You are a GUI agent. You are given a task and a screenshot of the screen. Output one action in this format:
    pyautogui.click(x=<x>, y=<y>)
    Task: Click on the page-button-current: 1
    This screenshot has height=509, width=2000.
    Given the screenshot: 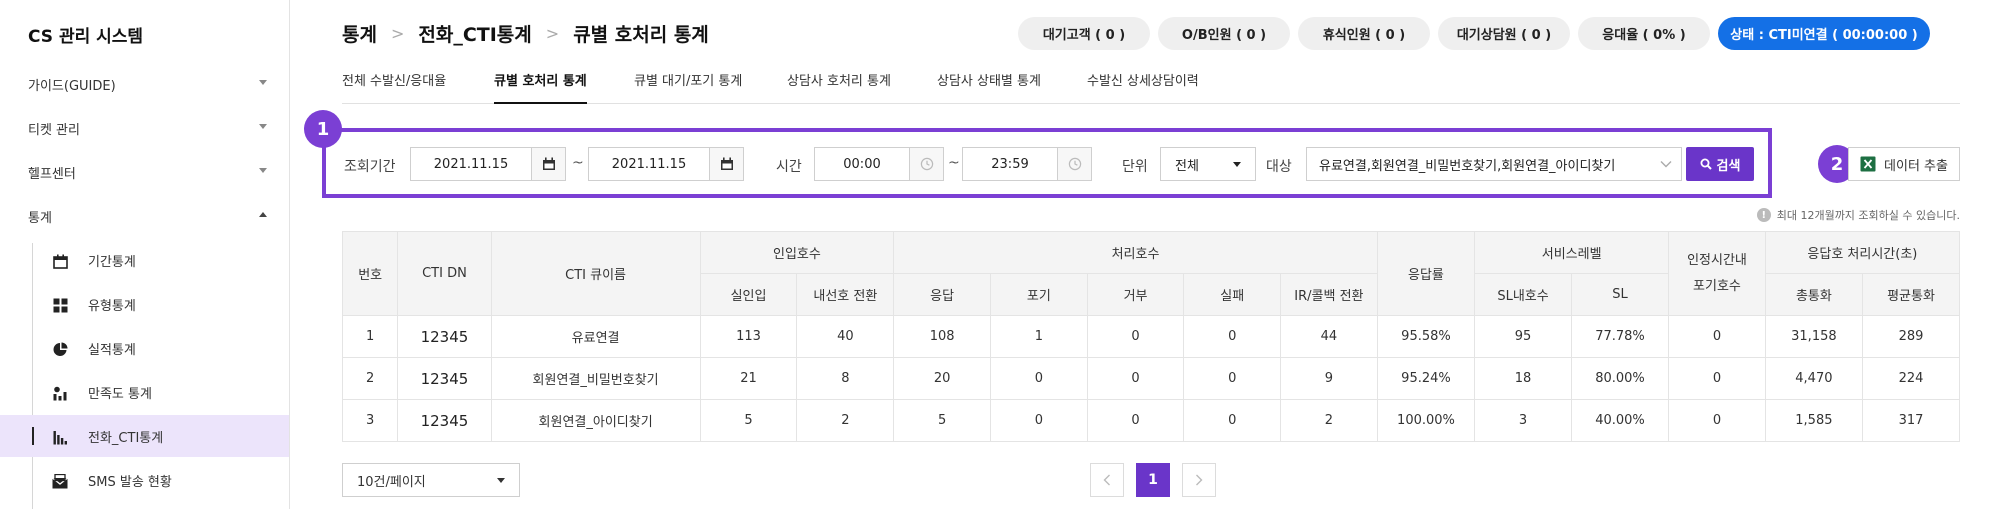 What is the action you would take?
    pyautogui.click(x=1153, y=480)
    